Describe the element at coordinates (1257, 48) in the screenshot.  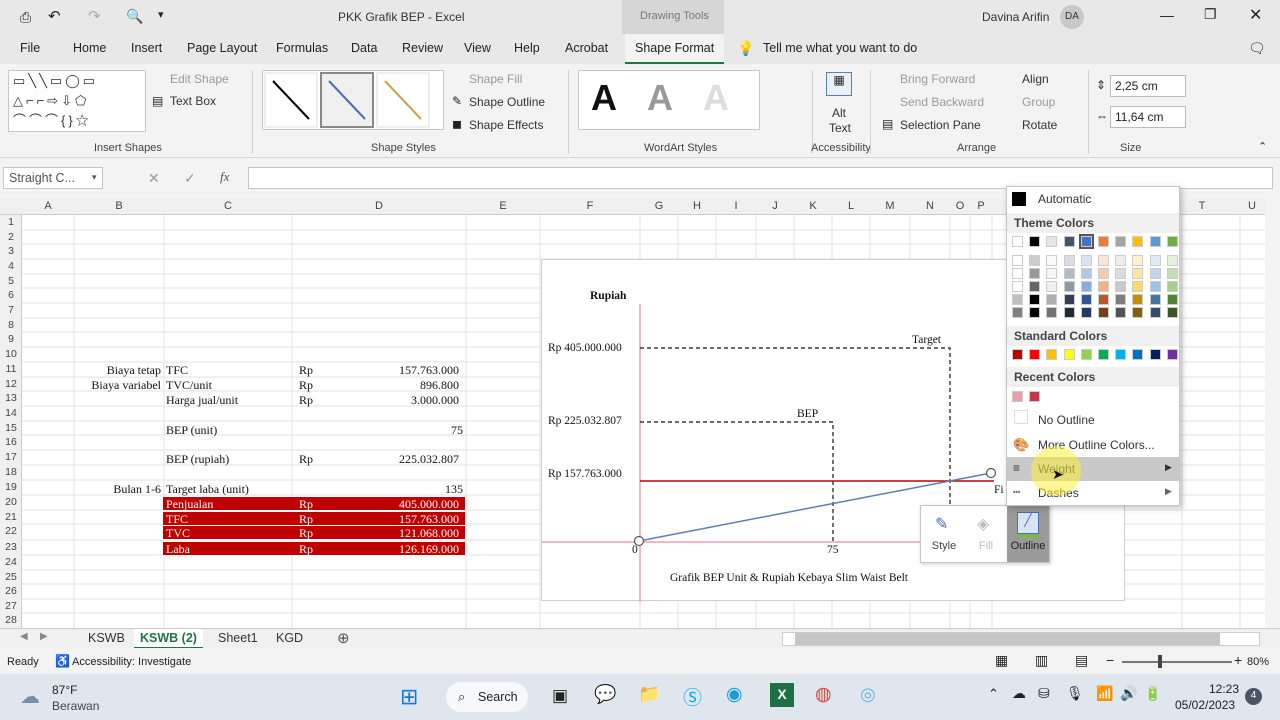
I see `comments-icon: 🗨` at that location.